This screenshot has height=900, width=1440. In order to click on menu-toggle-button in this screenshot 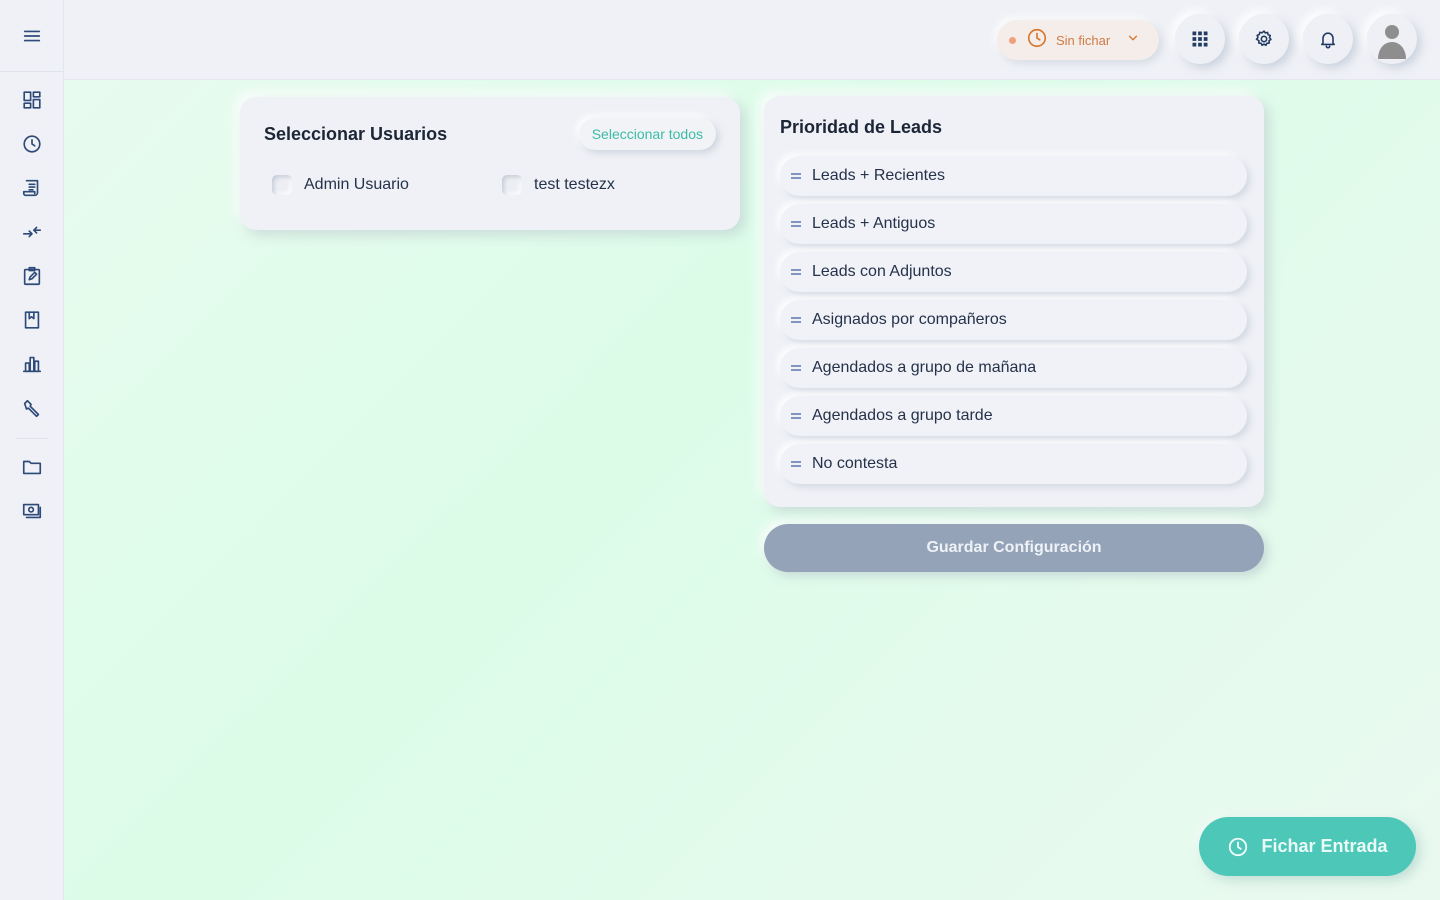, I will do `click(31, 36)`.